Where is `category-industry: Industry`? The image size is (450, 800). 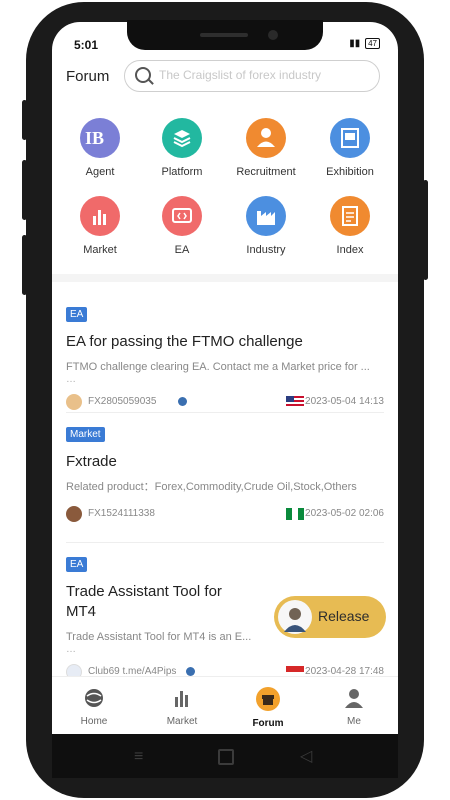
category-industry: Industry is located at coordinates (266, 226).